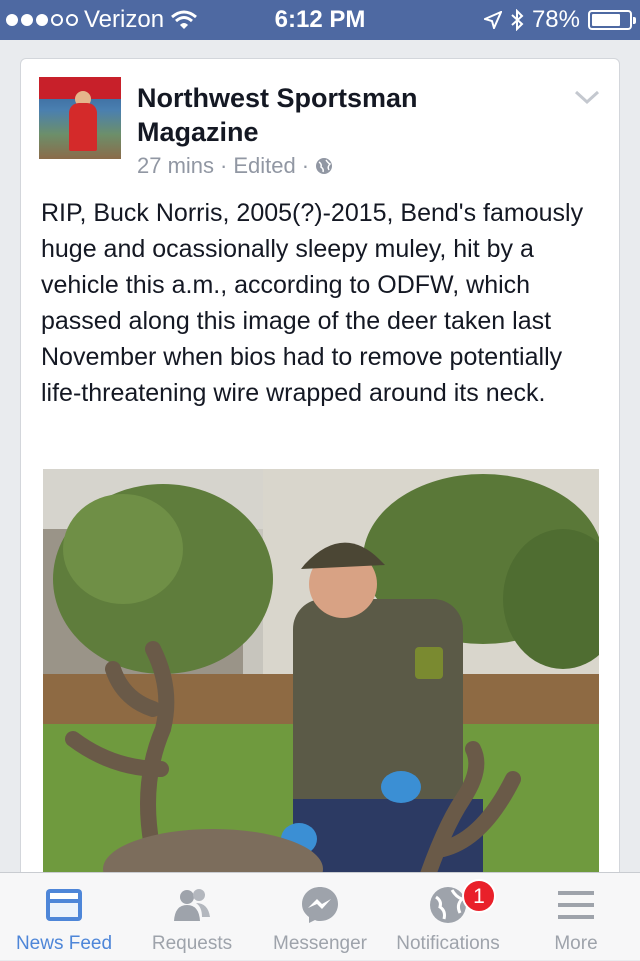 Image resolution: width=640 pixels, height=961 pixels. I want to click on tab-news-feed: News Feed, so click(64, 917).